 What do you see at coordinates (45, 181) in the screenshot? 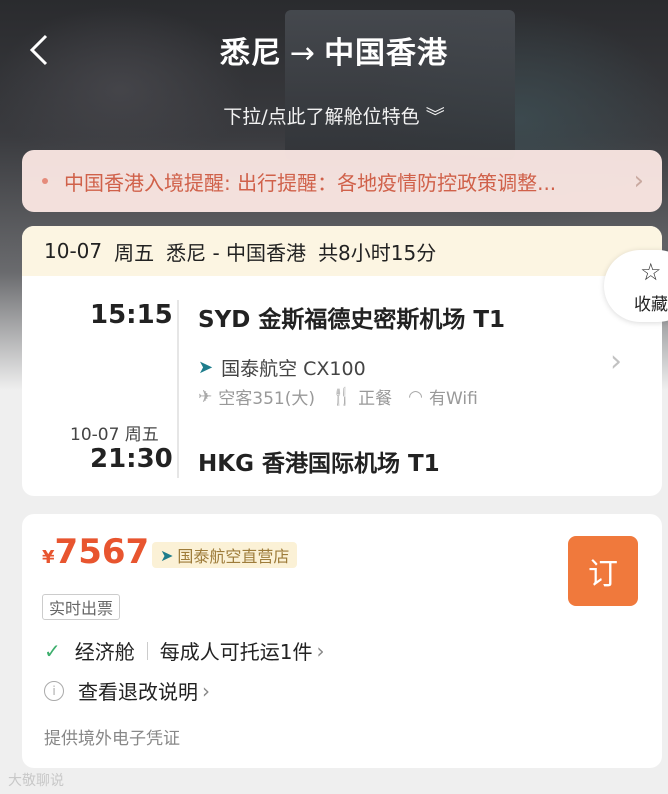
I see `notice-dot-icon` at bounding box center [45, 181].